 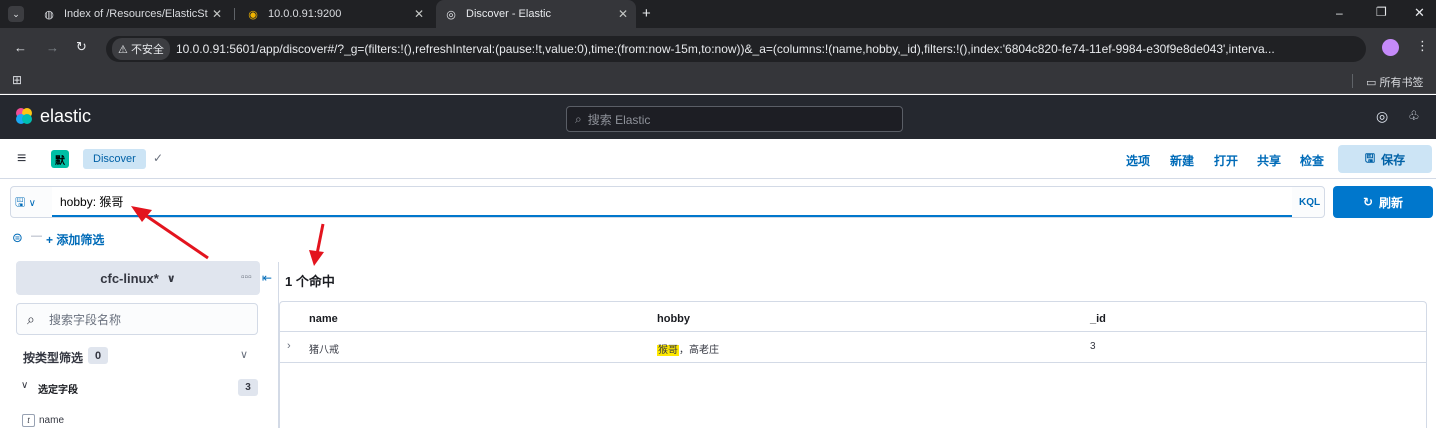 What do you see at coordinates (170, 233) in the screenshot?
I see `arrow-to-query` at bounding box center [170, 233].